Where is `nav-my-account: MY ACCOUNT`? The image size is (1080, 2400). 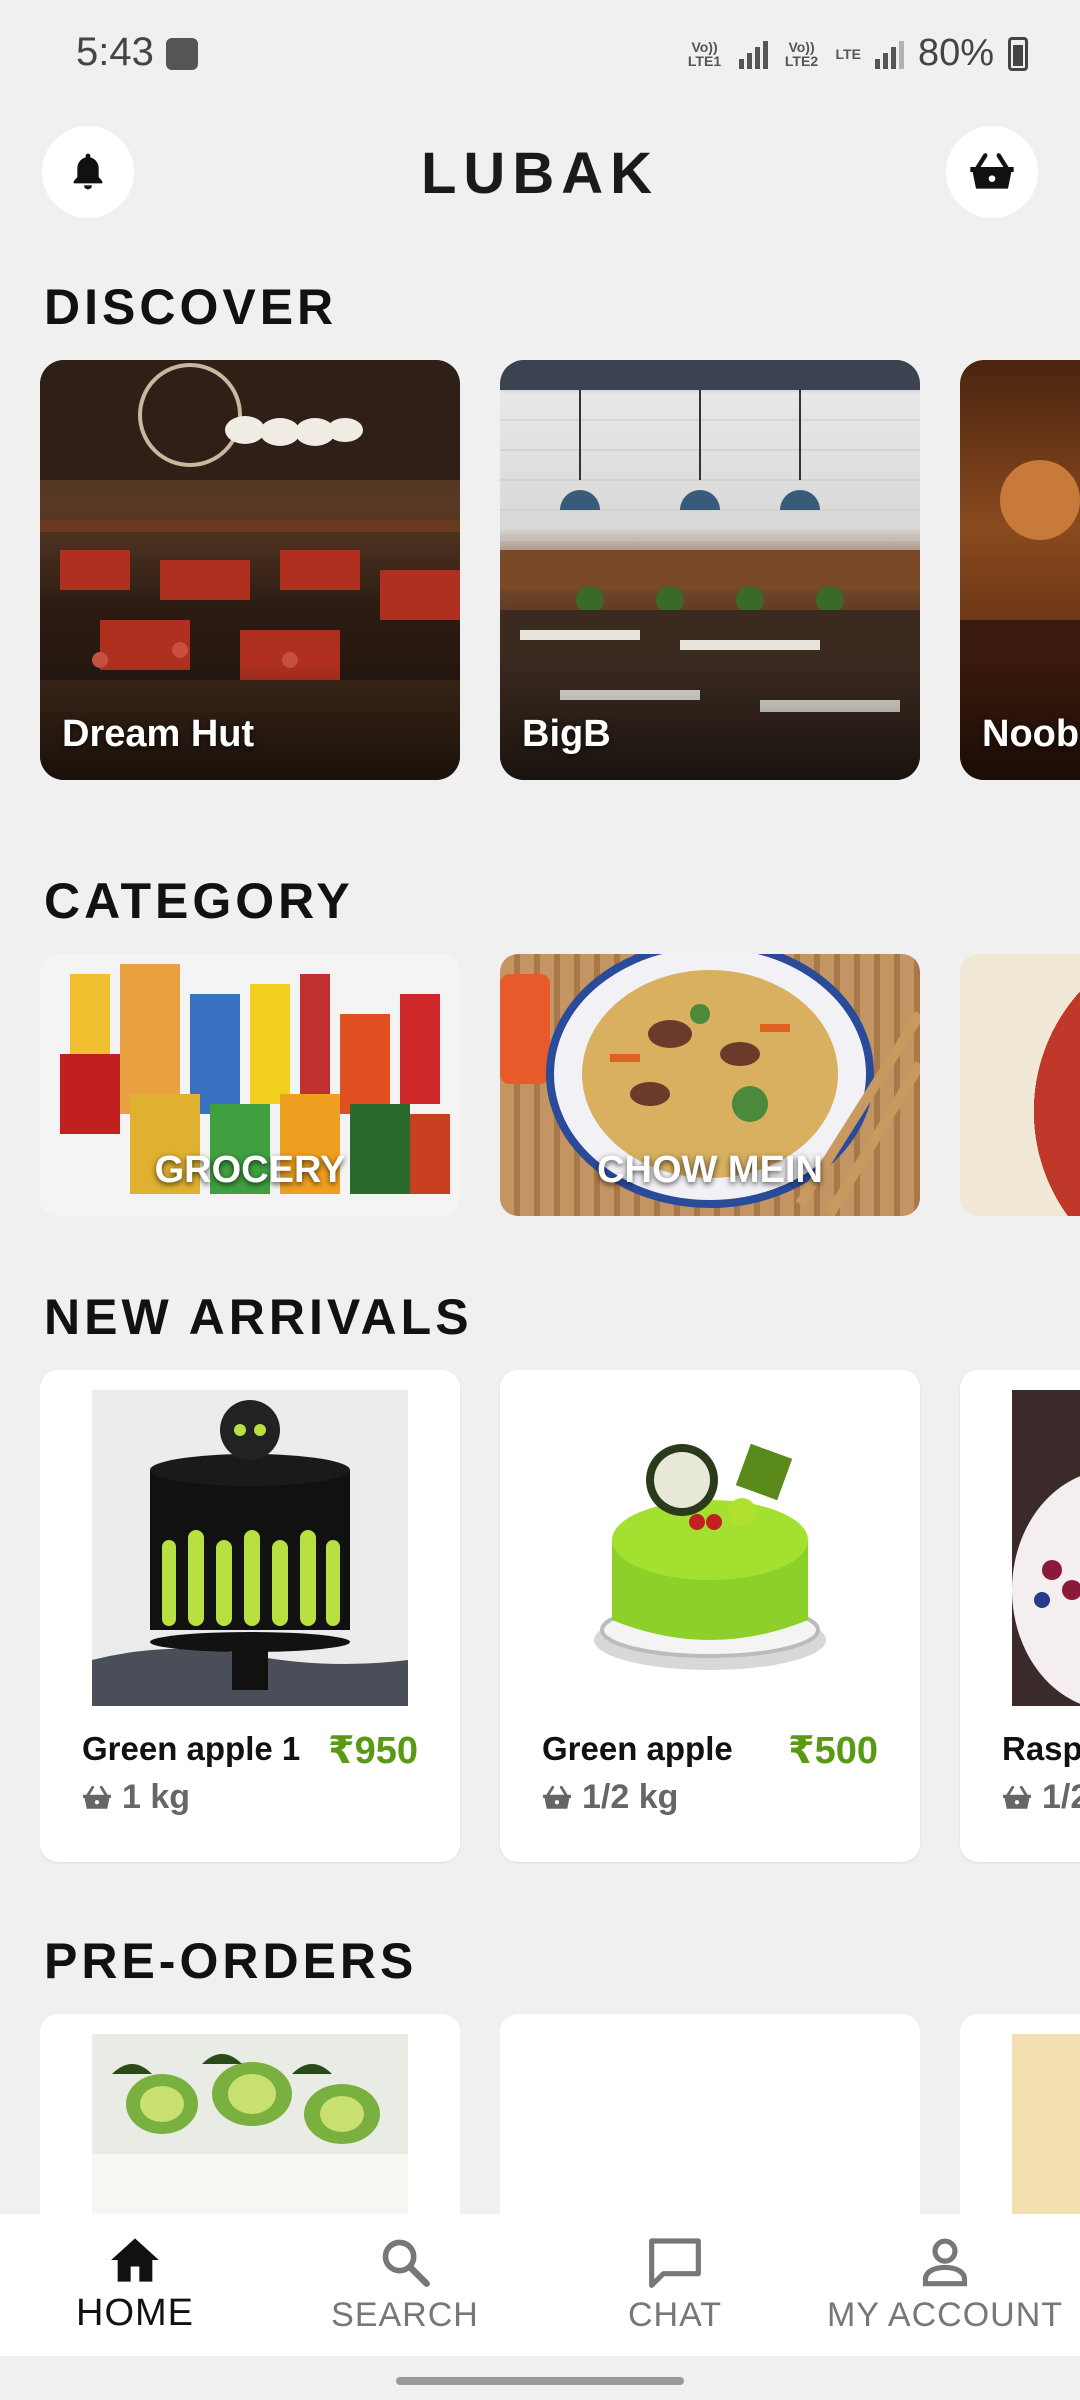
nav-my-account: MY ACCOUNT is located at coordinates (945, 2285).